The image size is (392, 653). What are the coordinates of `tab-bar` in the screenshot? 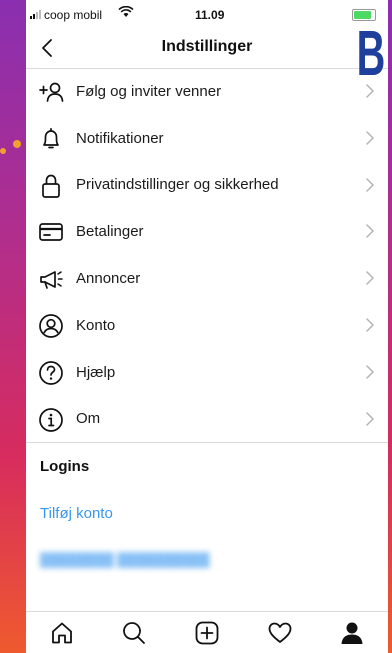 It's located at (207, 632).